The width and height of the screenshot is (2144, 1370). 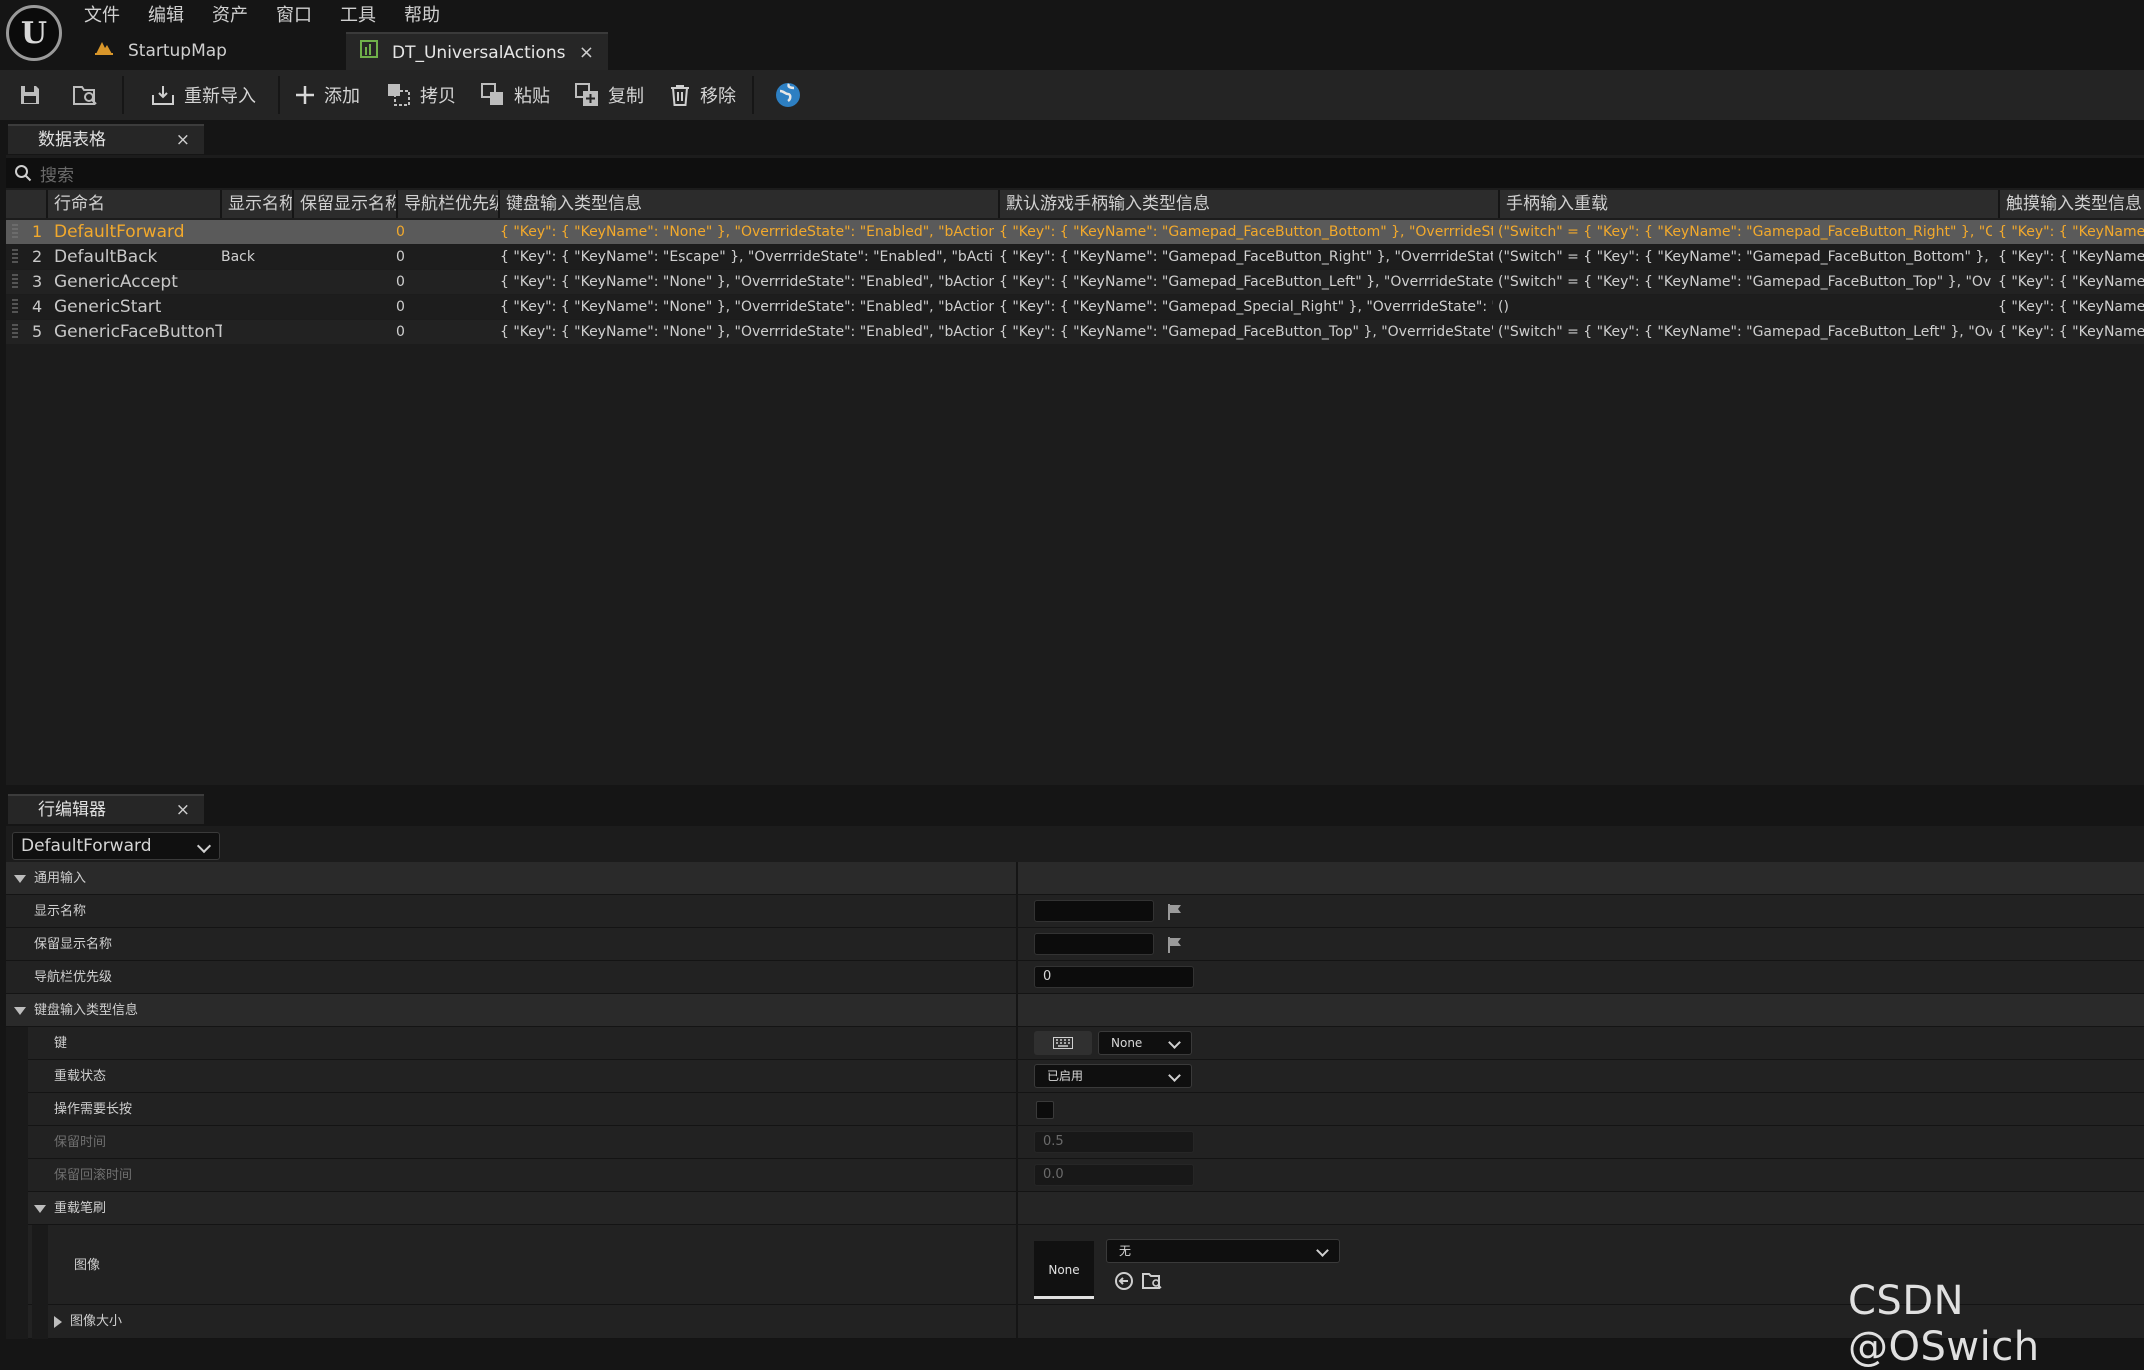 What do you see at coordinates (1124, 1281) in the screenshot?
I see `use-selected-icon` at bounding box center [1124, 1281].